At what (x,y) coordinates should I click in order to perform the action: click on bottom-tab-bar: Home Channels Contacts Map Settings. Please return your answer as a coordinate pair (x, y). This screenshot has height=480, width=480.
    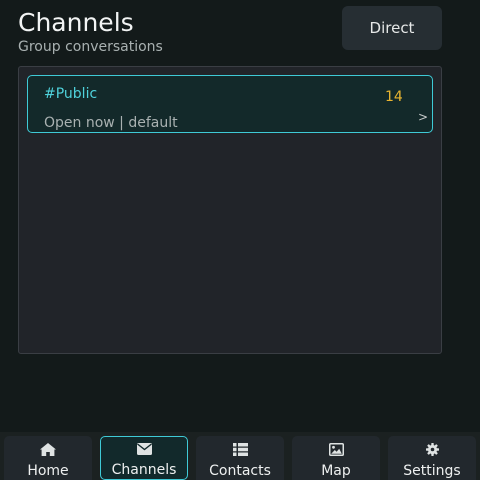
    Looking at the image, I should click on (240, 456).